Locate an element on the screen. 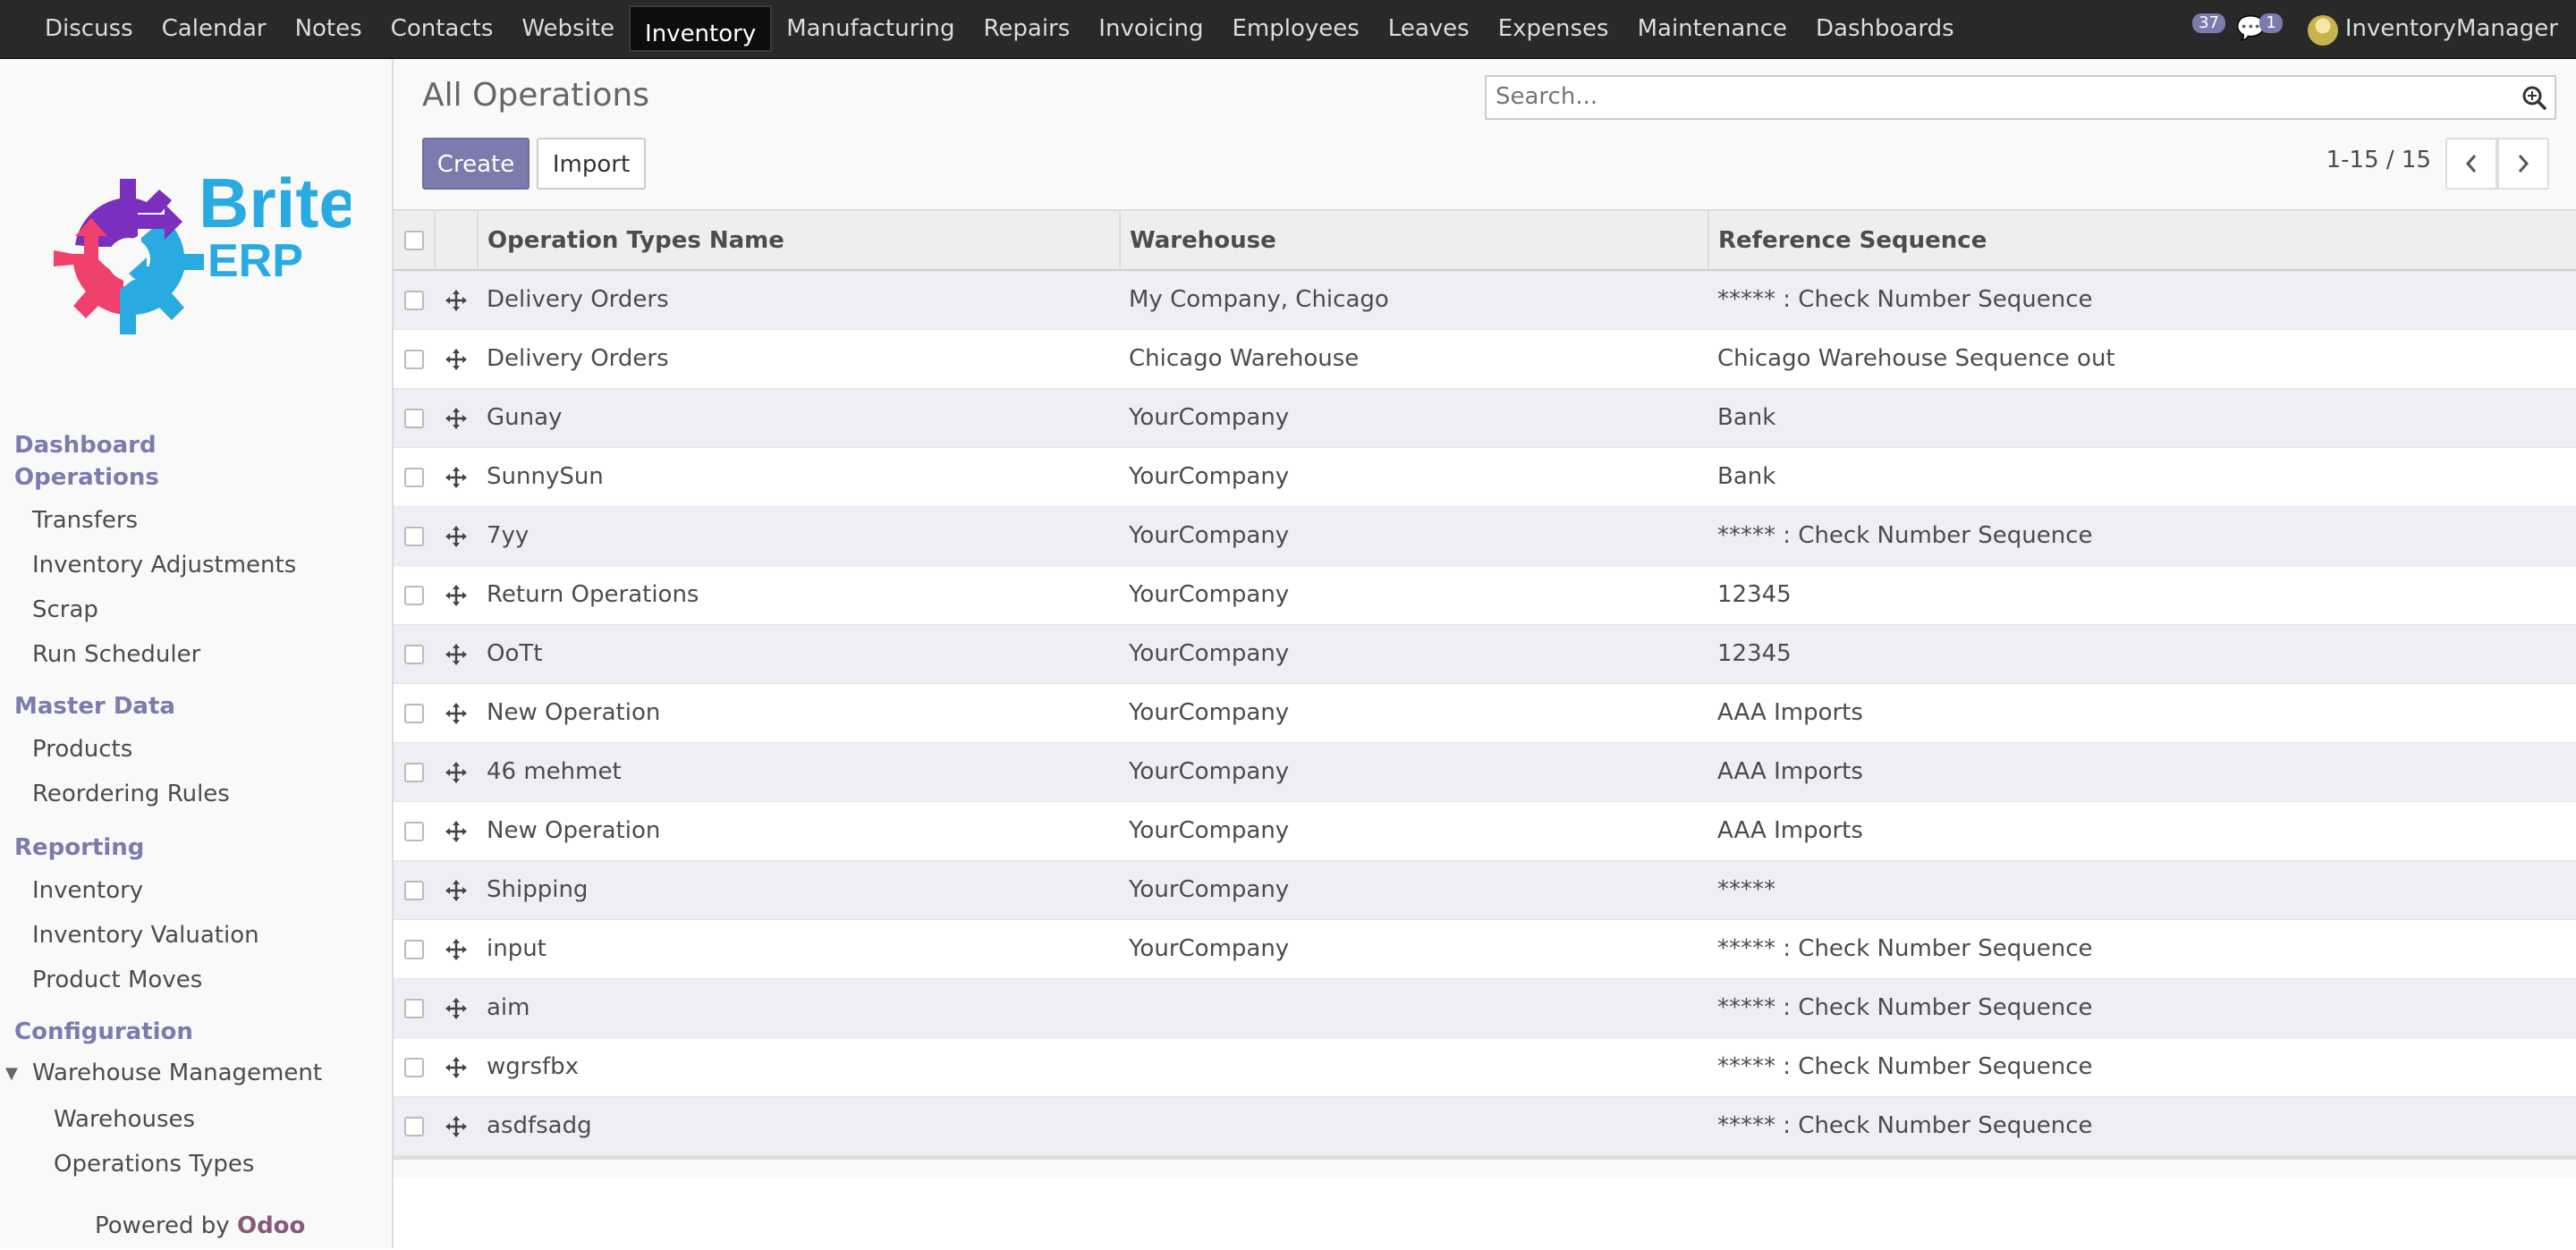 This screenshot has width=2576, height=1250. search-icon is located at coordinates (2534, 98).